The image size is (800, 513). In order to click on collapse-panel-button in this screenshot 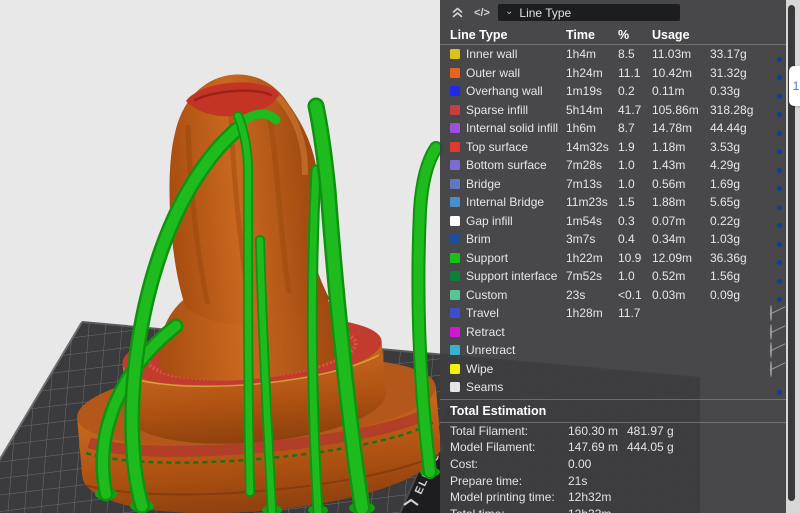, I will do `click(457, 13)`.